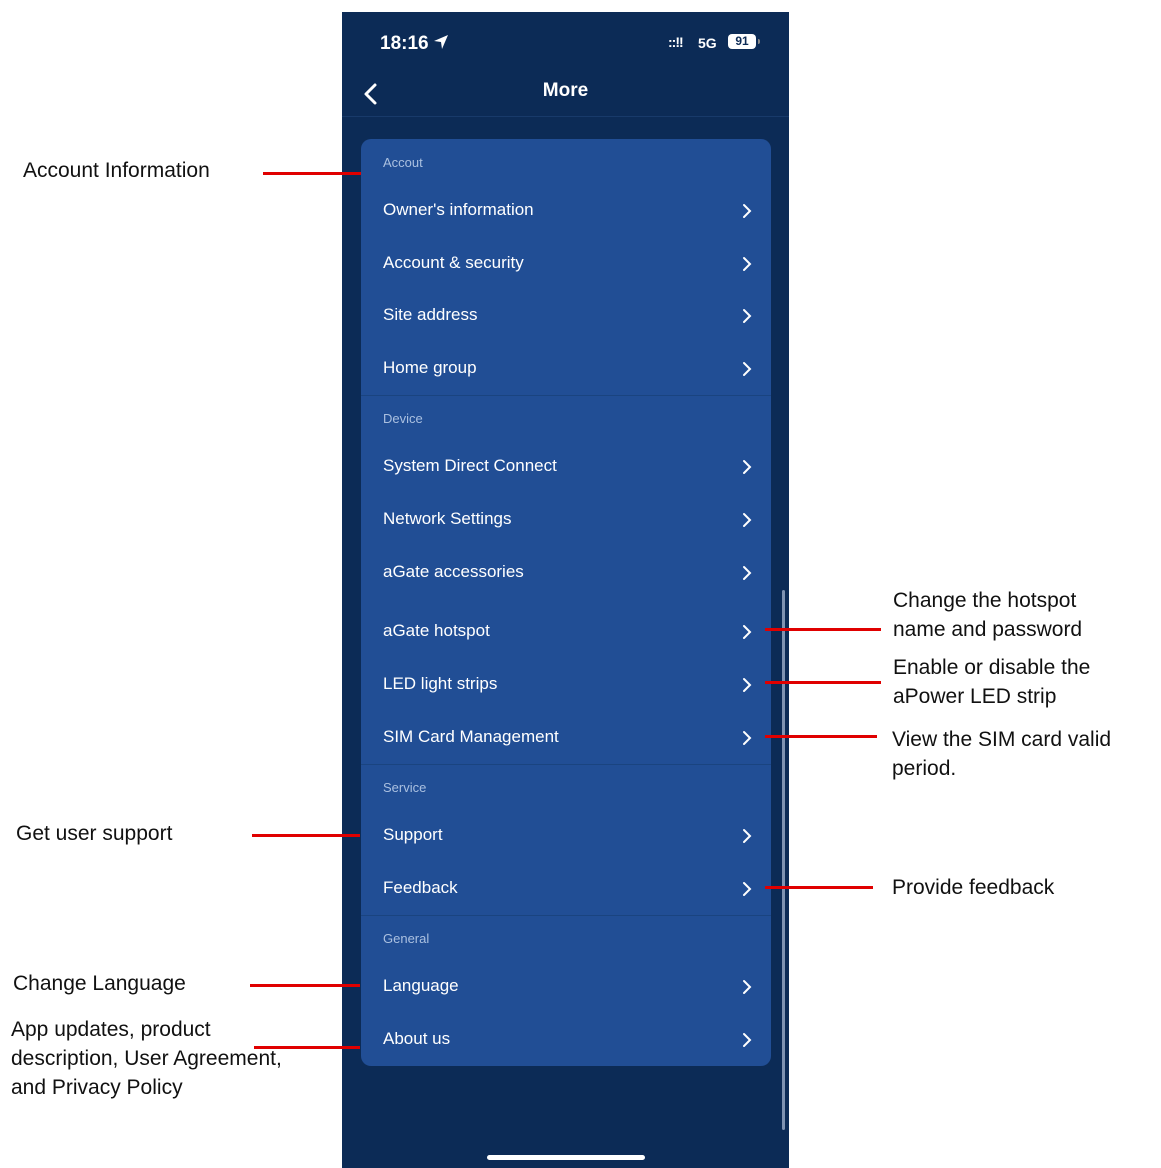  I want to click on section-label-account: Accout, so click(403, 162).